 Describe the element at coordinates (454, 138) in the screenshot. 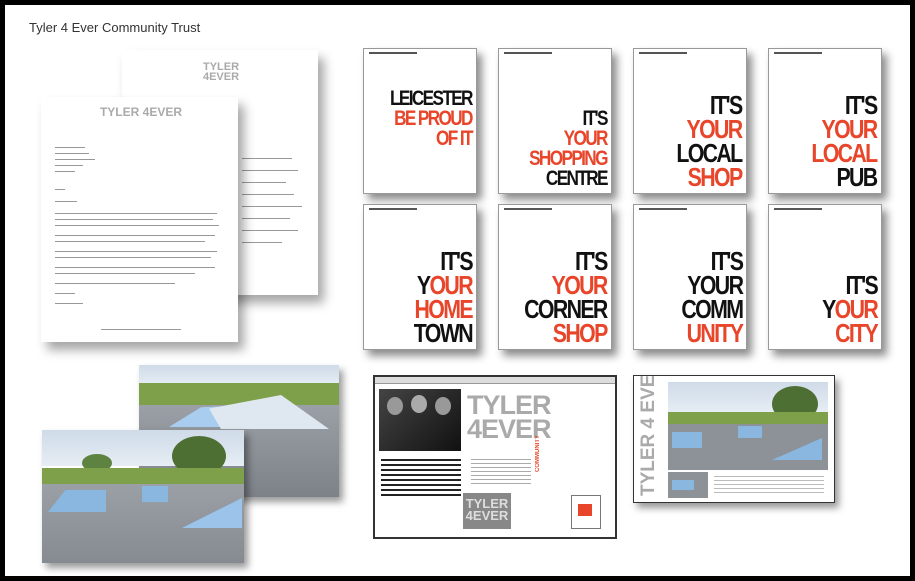

I see `poster-line: OF IT` at that location.